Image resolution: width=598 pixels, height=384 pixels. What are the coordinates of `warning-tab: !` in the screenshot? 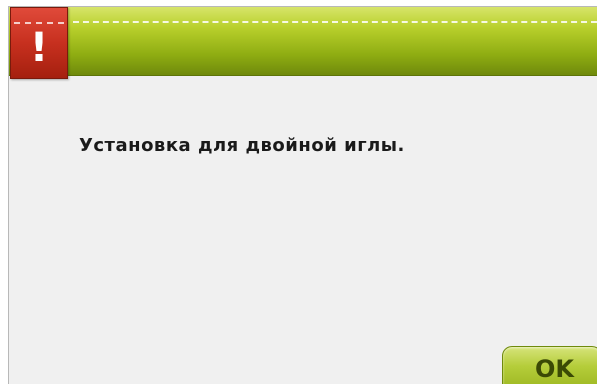 It's located at (39, 43).